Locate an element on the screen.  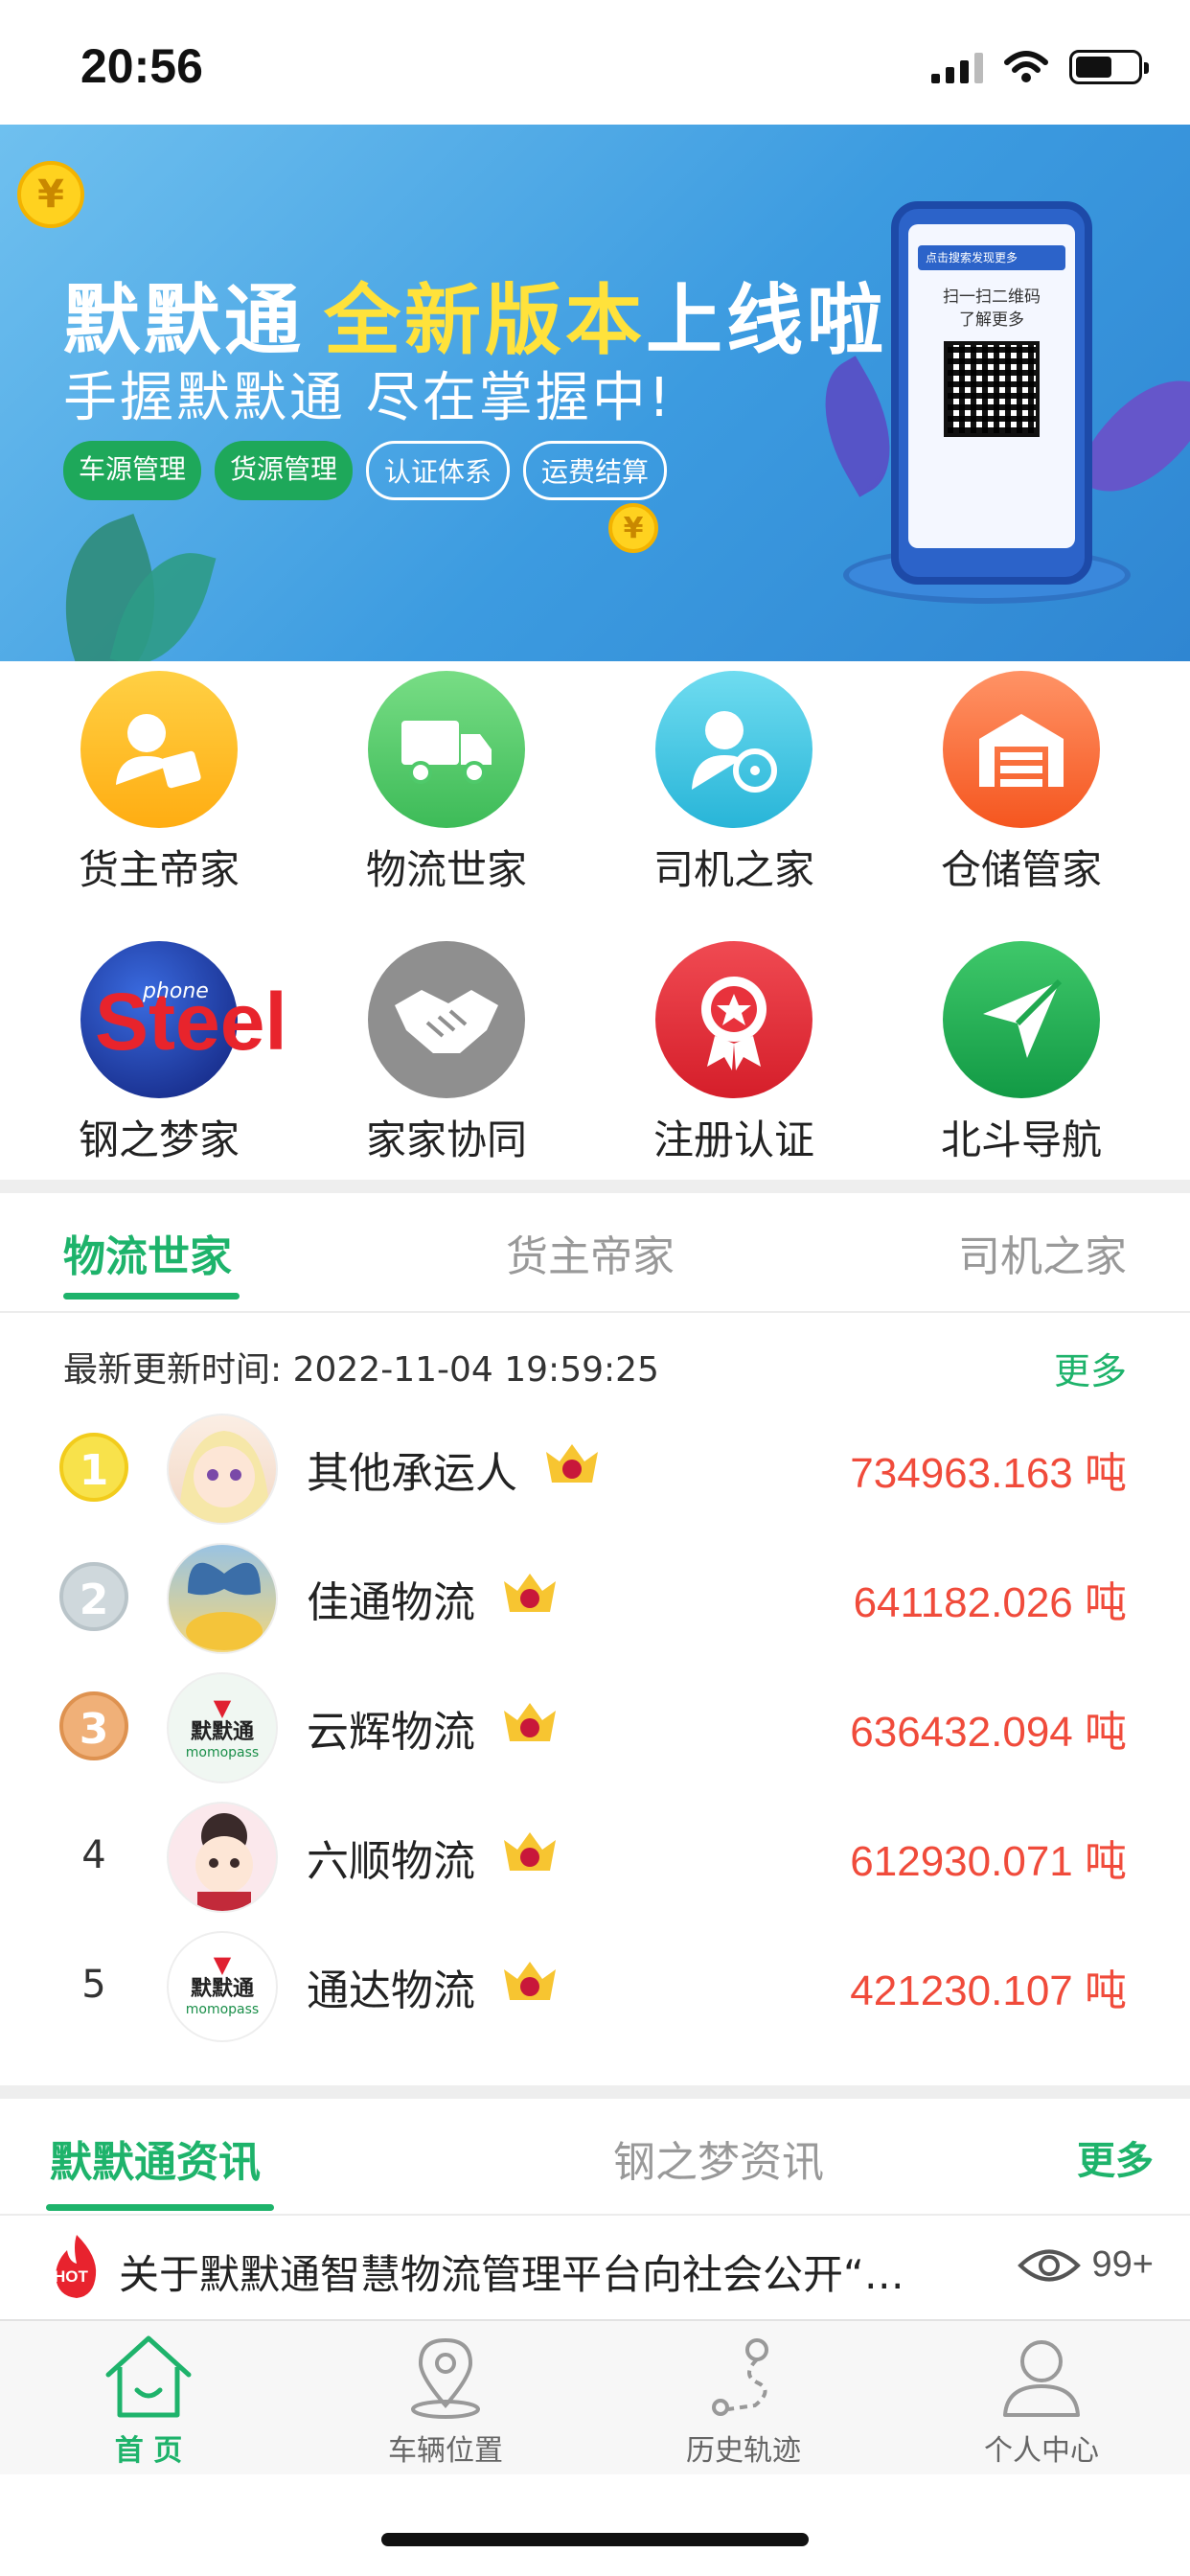
ranking-more-link: 更多 is located at coordinates (1091, 1368).